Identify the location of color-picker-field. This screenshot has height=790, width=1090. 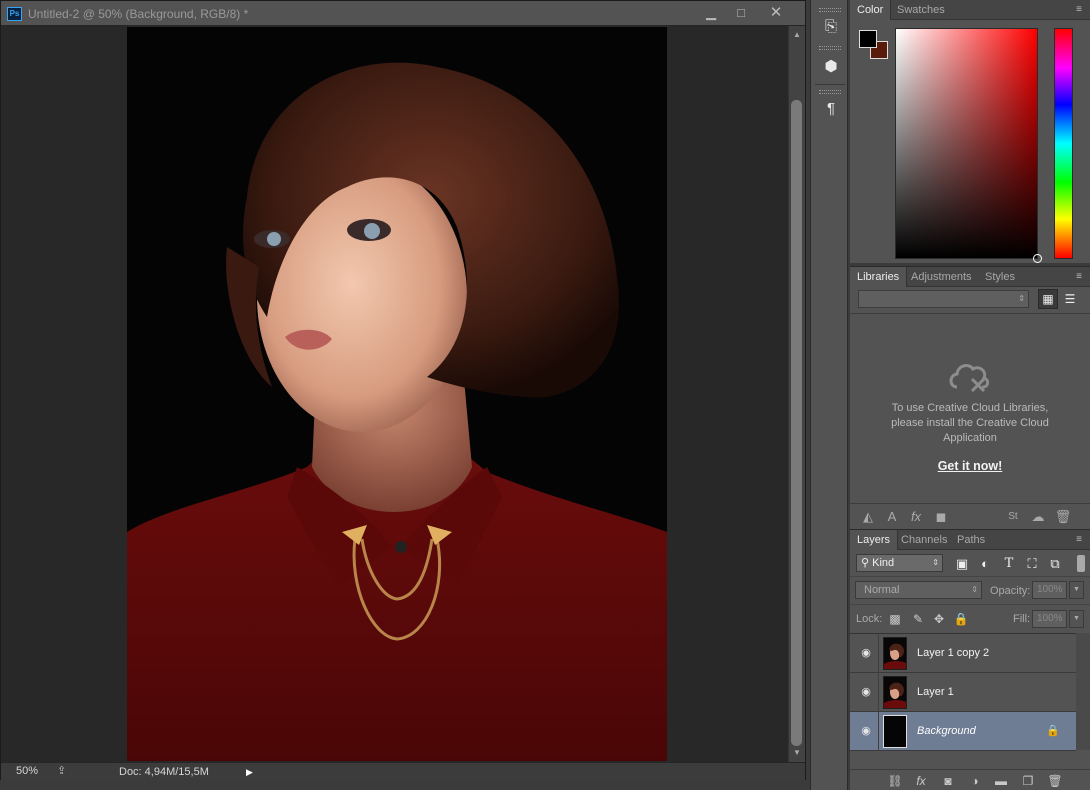
(966, 143).